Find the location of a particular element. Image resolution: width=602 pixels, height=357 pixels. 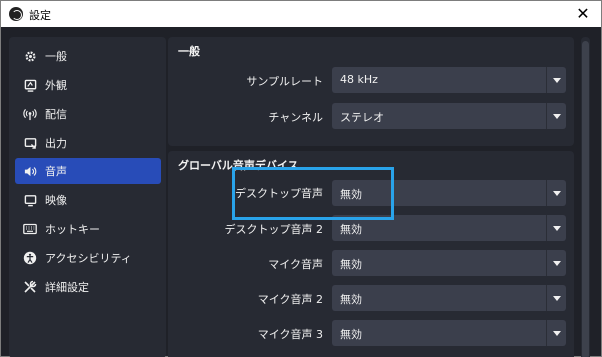

window-title: 設定 is located at coordinates (40, 15).